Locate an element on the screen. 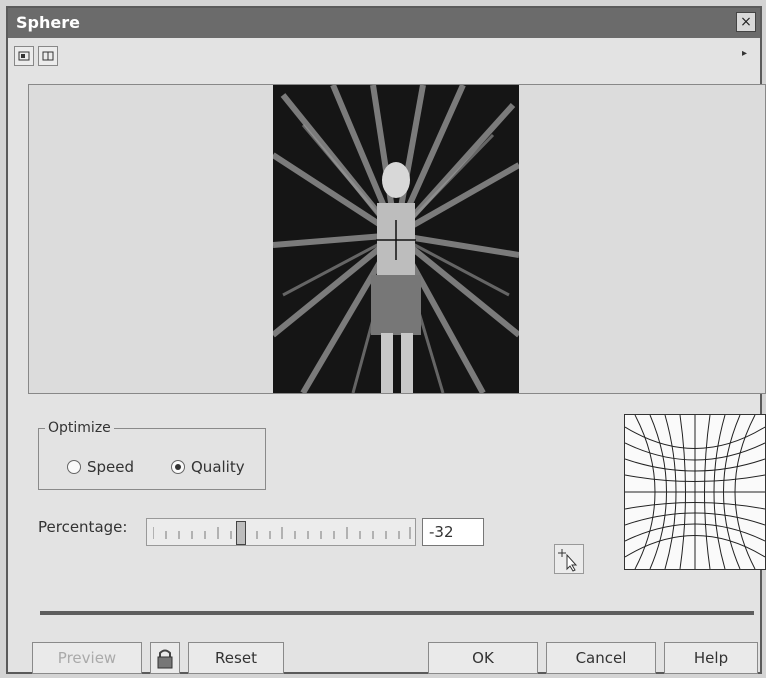 This screenshot has width=766, height=678. optimize-legend: Optimize is located at coordinates (79, 428).